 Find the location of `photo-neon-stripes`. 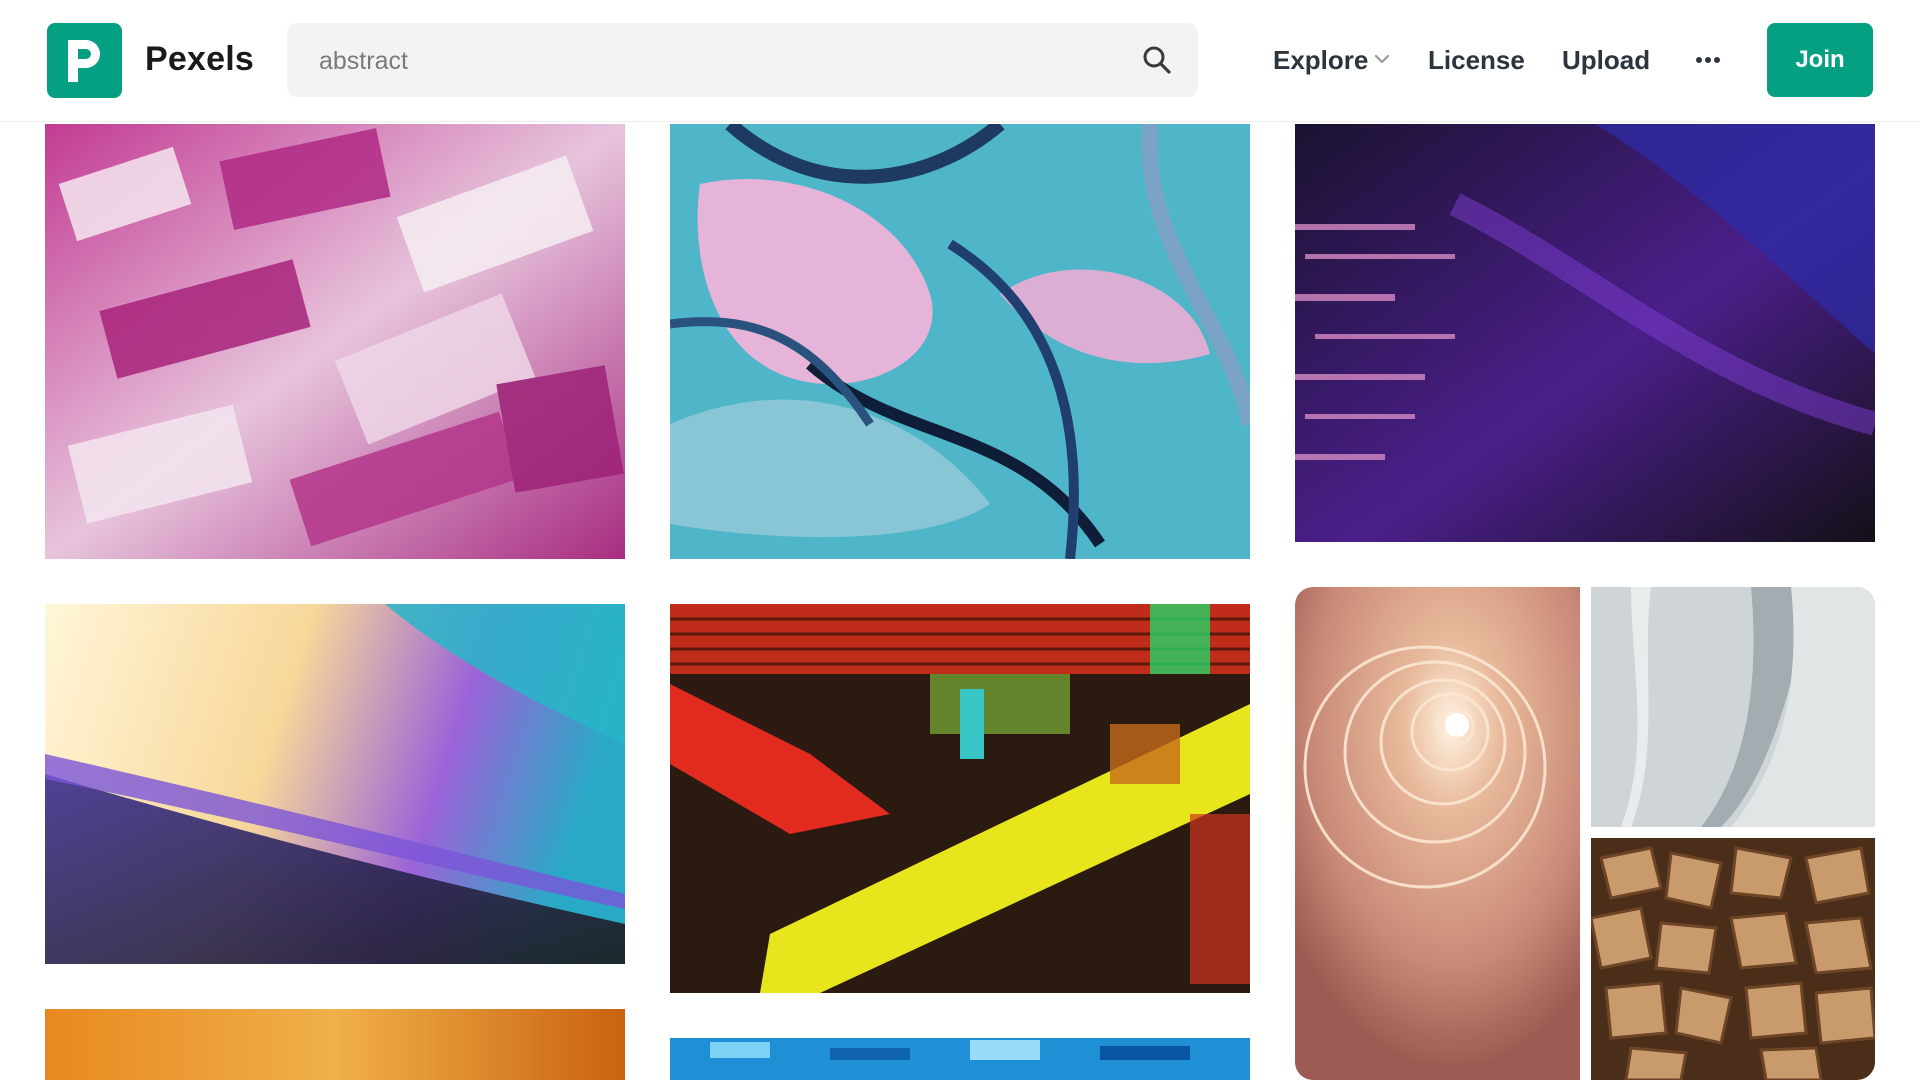

photo-neon-stripes is located at coordinates (960, 798).